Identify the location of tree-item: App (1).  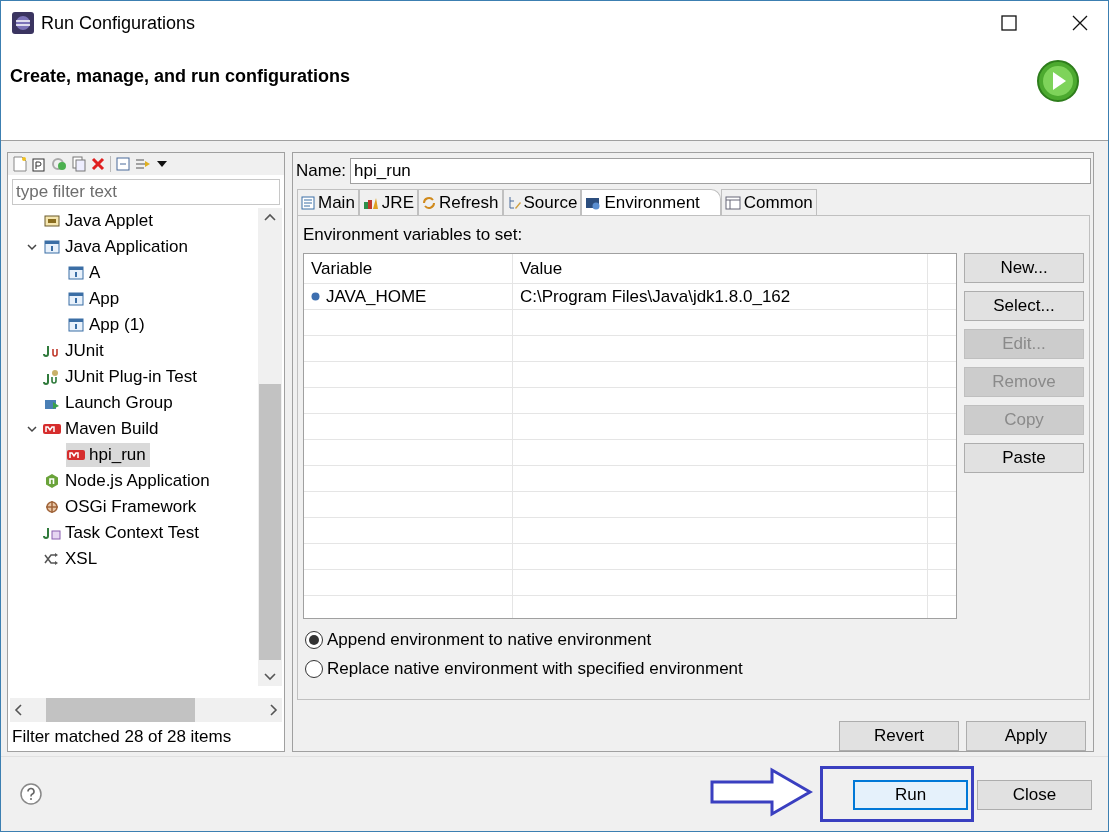
(107, 325).